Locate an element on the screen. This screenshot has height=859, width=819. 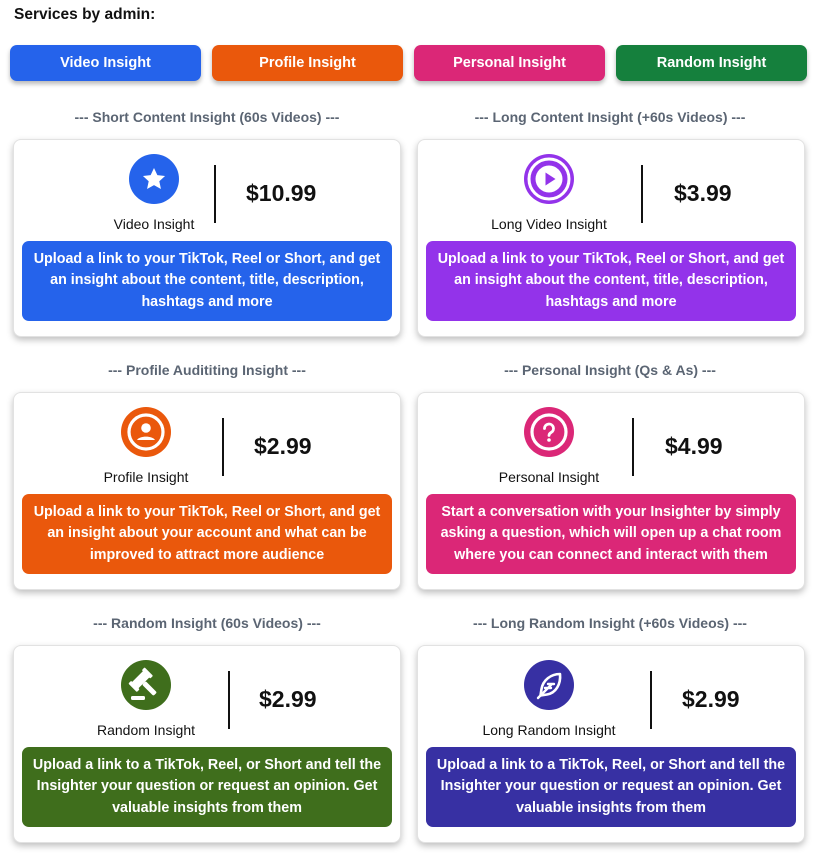
tab-random-insight: Random Insight is located at coordinates (711, 63).